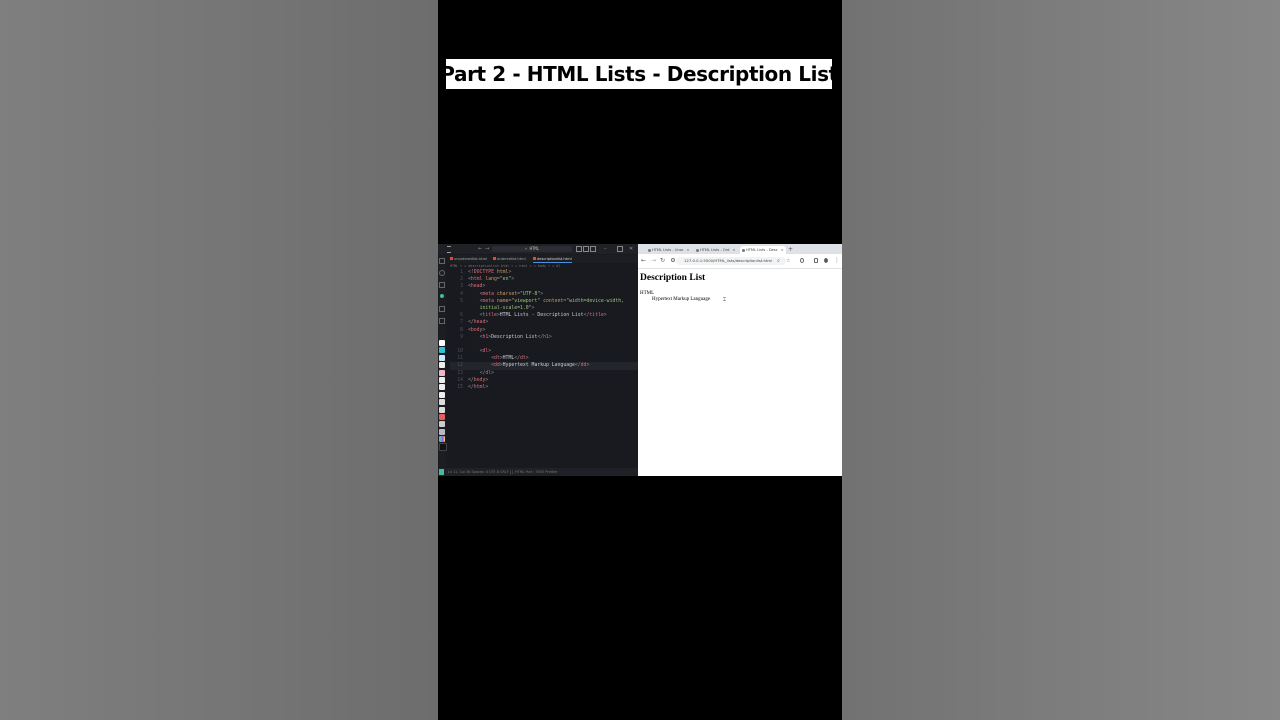  What do you see at coordinates (442, 321) in the screenshot?
I see `run-debug-icon` at bounding box center [442, 321].